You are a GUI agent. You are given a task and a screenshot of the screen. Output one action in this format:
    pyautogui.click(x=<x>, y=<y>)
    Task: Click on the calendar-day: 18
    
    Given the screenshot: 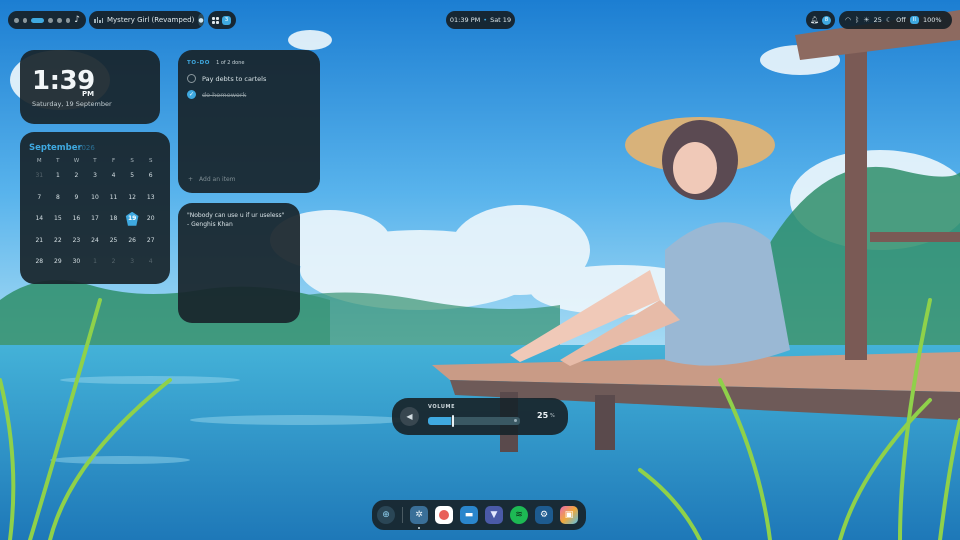 What is the action you would take?
    pyautogui.click(x=113, y=219)
    